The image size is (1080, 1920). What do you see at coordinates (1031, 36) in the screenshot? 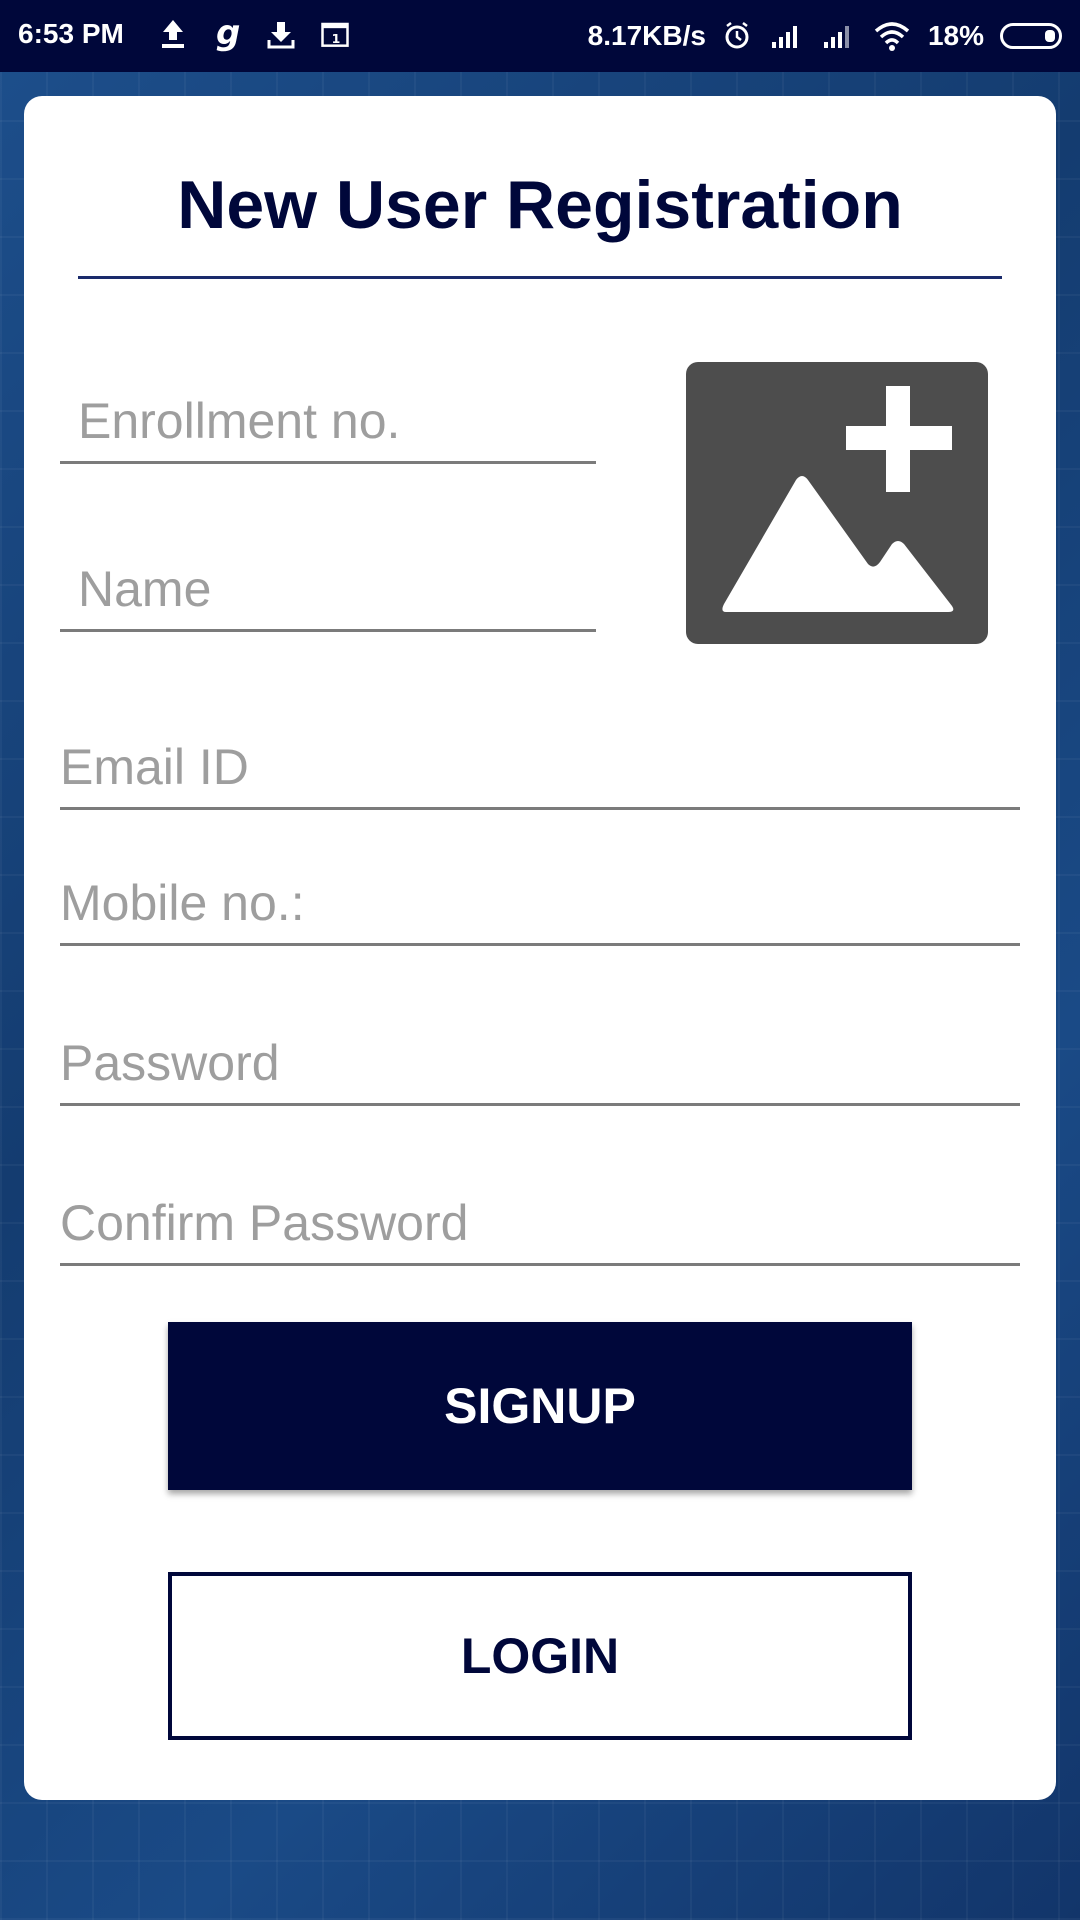
I see `battery-icon` at bounding box center [1031, 36].